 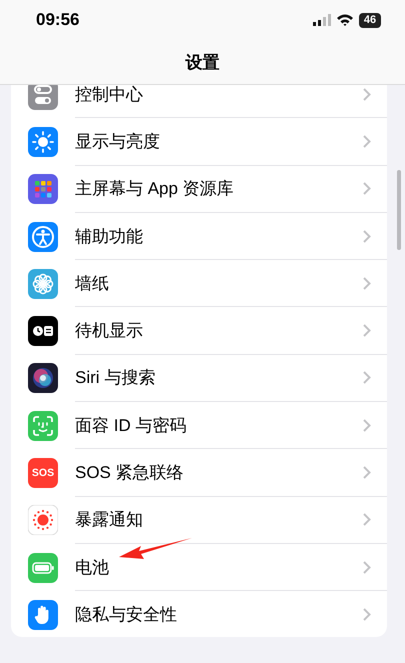 I want to click on emergency-icon: SOS, so click(x=43, y=473).